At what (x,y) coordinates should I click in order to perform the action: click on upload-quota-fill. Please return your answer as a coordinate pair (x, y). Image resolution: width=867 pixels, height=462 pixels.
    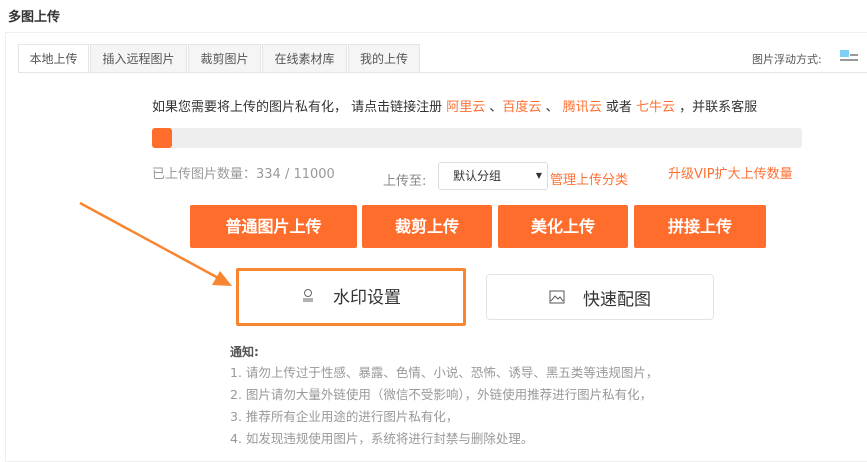
    Looking at the image, I should click on (162, 138).